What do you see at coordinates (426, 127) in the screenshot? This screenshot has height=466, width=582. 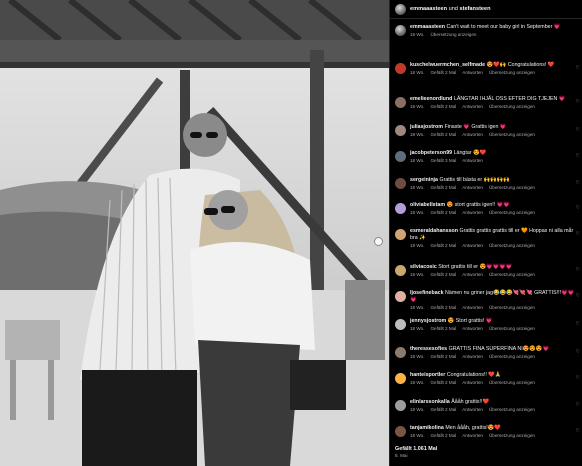 I see `comment-username: juliasjostrom` at bounding box center [426, 127].